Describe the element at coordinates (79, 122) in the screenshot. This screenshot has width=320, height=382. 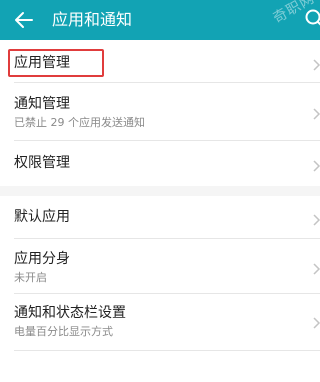
I see `list-item-subtitle: 已禁止 29 个应用发送通知` at that location.